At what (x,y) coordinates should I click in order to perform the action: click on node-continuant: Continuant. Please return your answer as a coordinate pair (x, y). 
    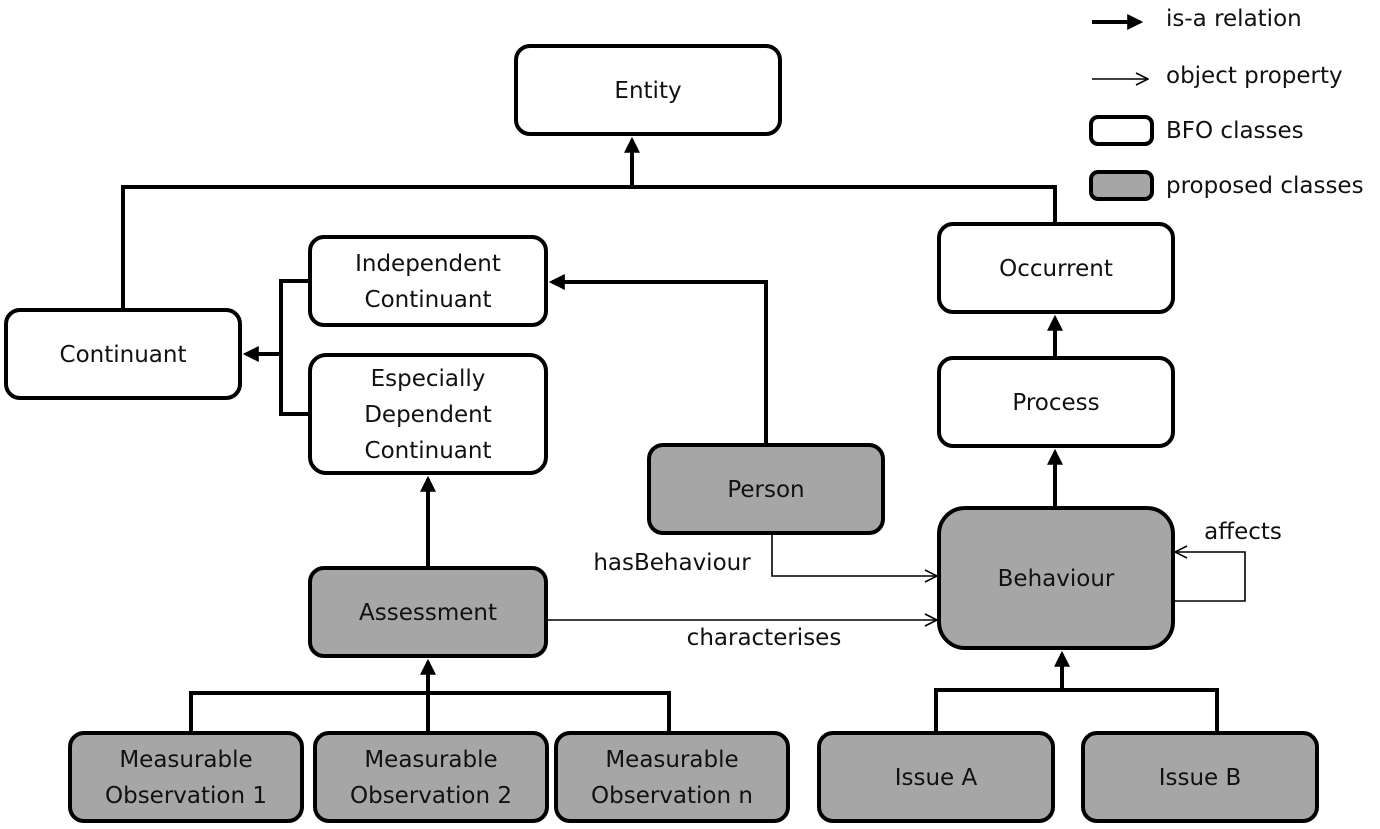
    Looking at the image, I should click on (123, 354).